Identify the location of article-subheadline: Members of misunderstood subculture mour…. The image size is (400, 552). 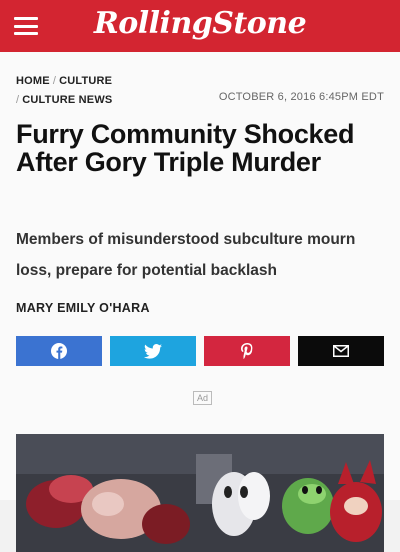
(186, 255).